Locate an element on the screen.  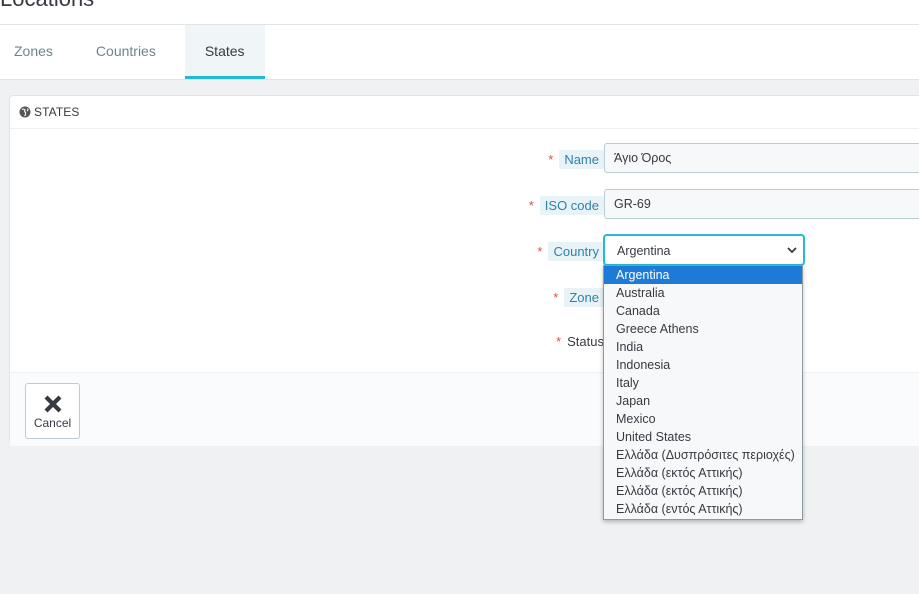
close-icon is located at coordinates (52, 404).